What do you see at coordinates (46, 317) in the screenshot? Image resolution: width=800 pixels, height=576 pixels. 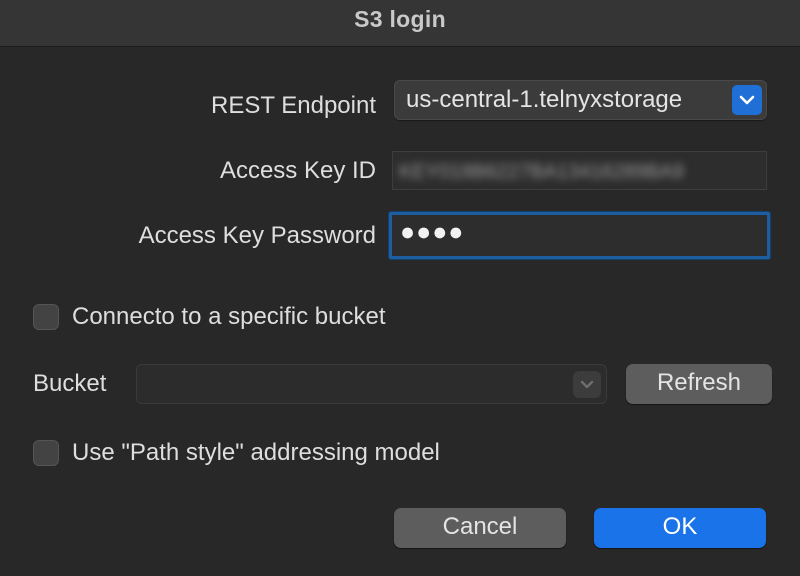 I see `specific-bucket-checkbox` at bounding box center [46, 317].